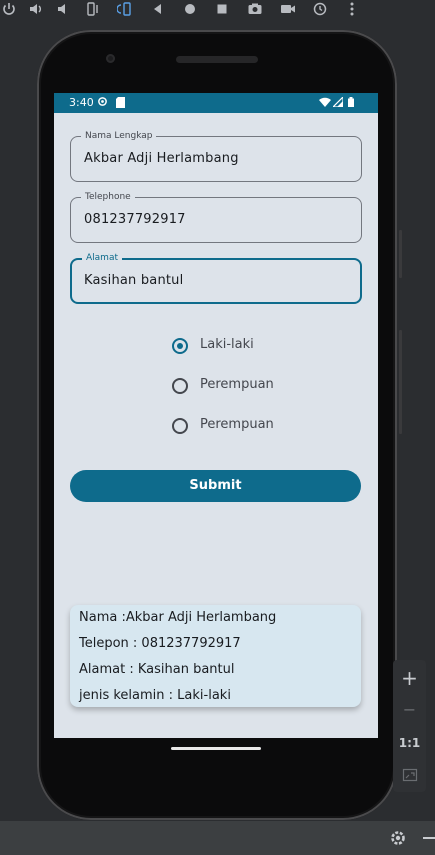 This screenshot has height=855, width=435. Describe the element at coordinates (155, 695) in the screenshot. I see `result-gender: jenis kelamin : Laki-laki` at that location.